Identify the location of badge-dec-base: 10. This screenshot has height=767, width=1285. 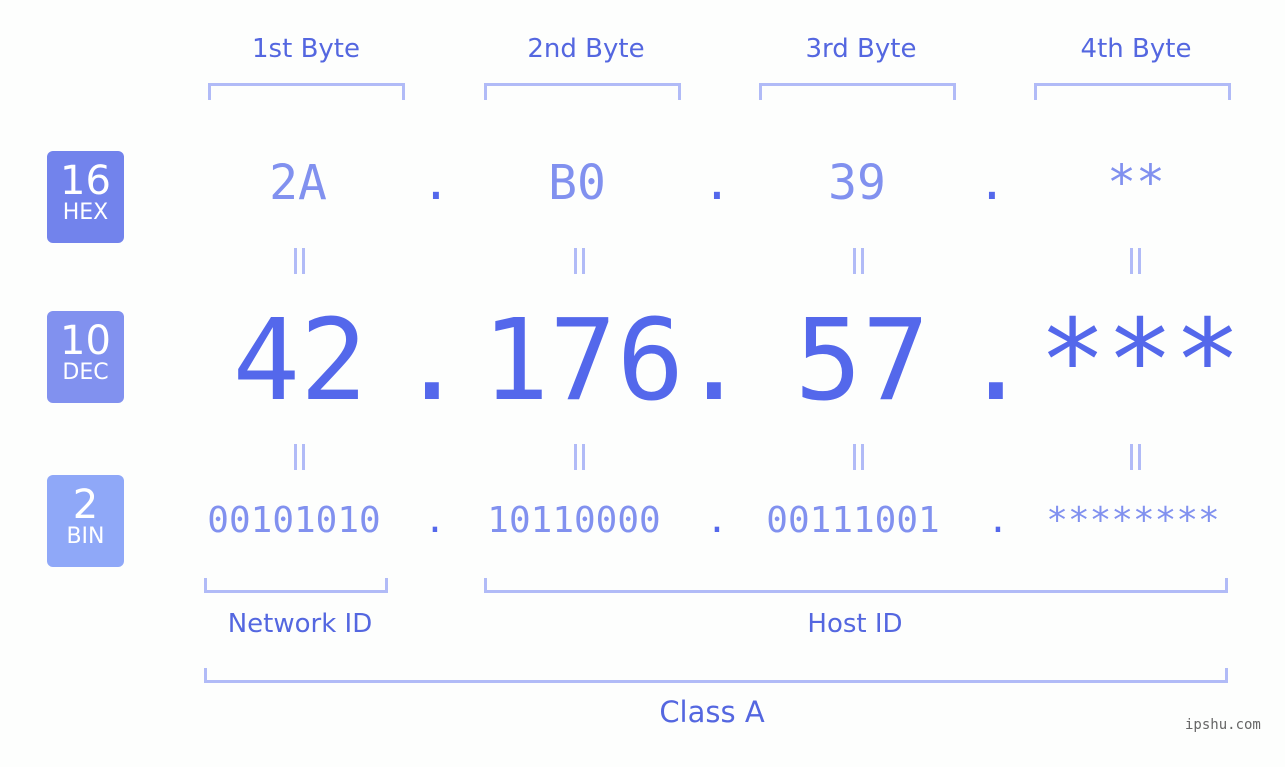
(85, 341).